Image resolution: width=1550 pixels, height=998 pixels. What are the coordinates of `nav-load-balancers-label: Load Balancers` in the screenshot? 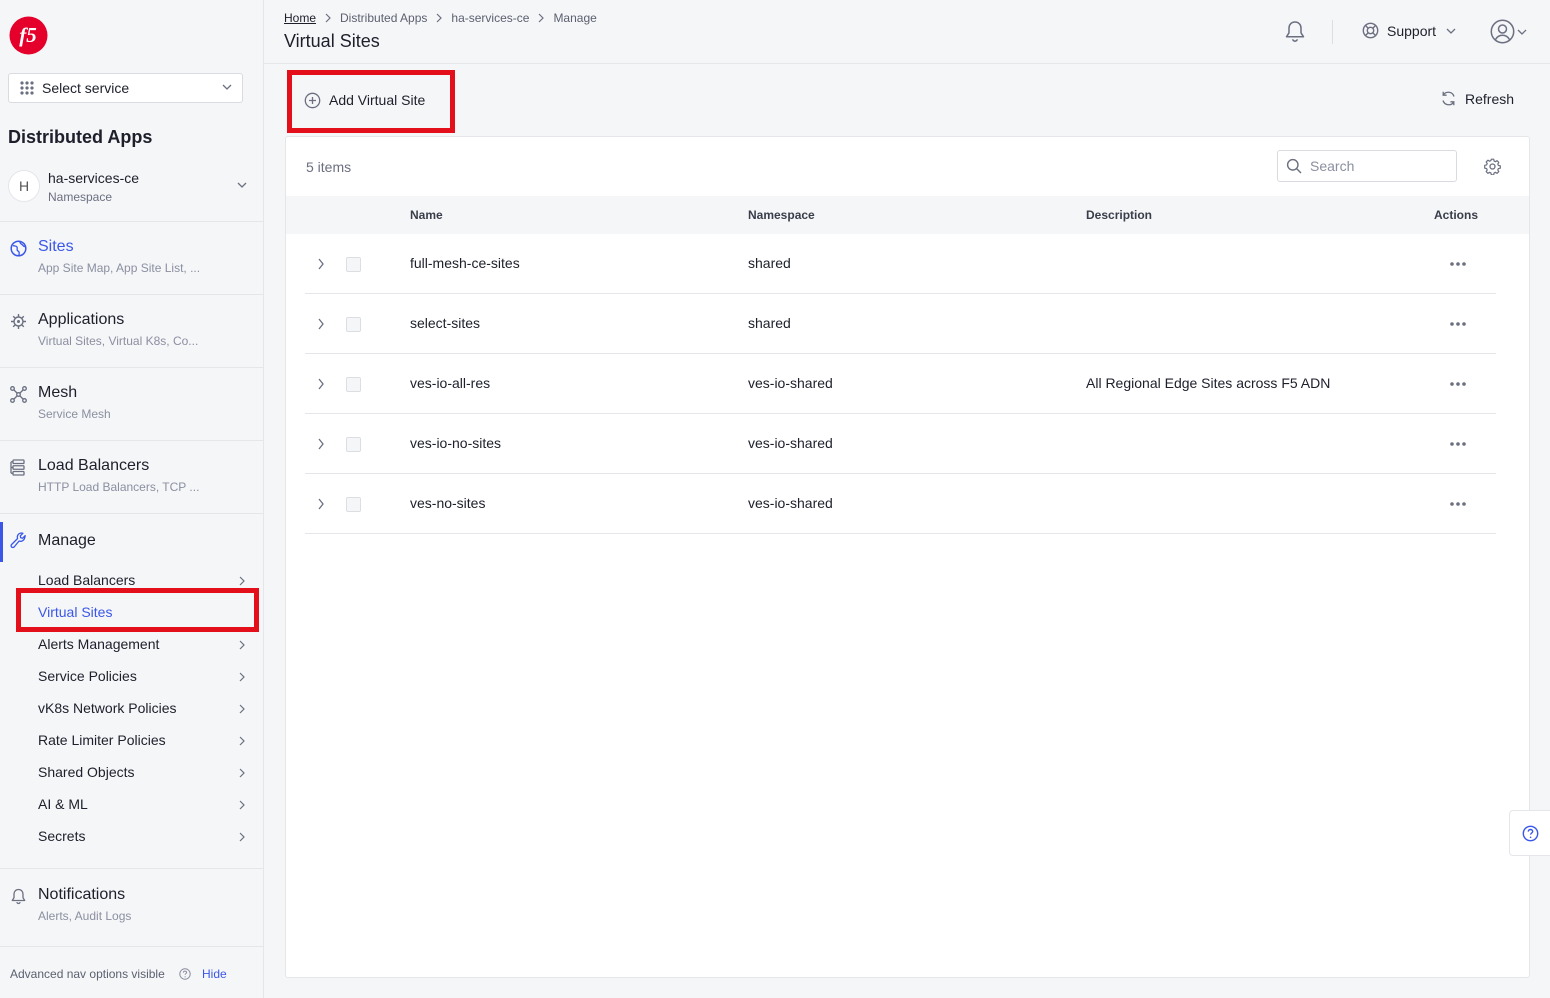 It's located at (94, 465).